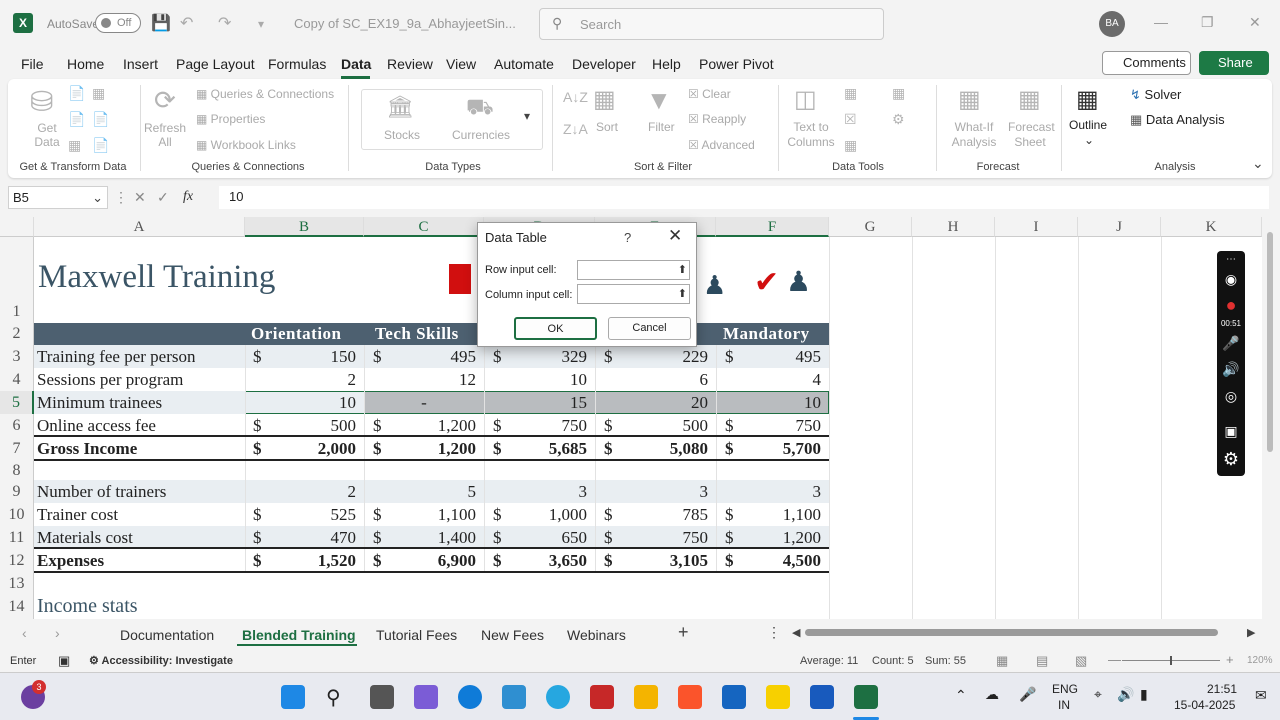  What do you see at coordinates (1144, 694) in the screenshot?
I see `battery-icon: ▮` at bounding box center [1144, 694].